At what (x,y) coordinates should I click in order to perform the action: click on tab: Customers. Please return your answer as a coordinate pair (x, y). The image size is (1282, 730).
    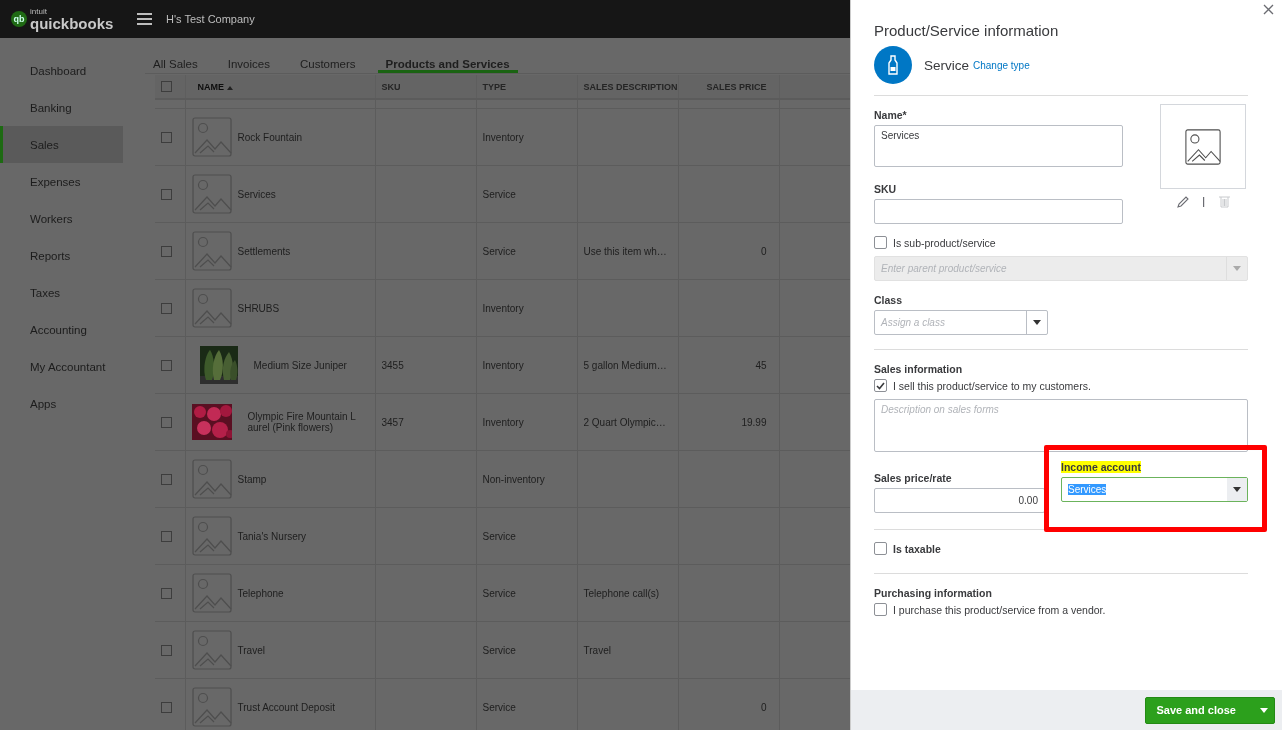
    Looking at the image, I should click on (327, 65).